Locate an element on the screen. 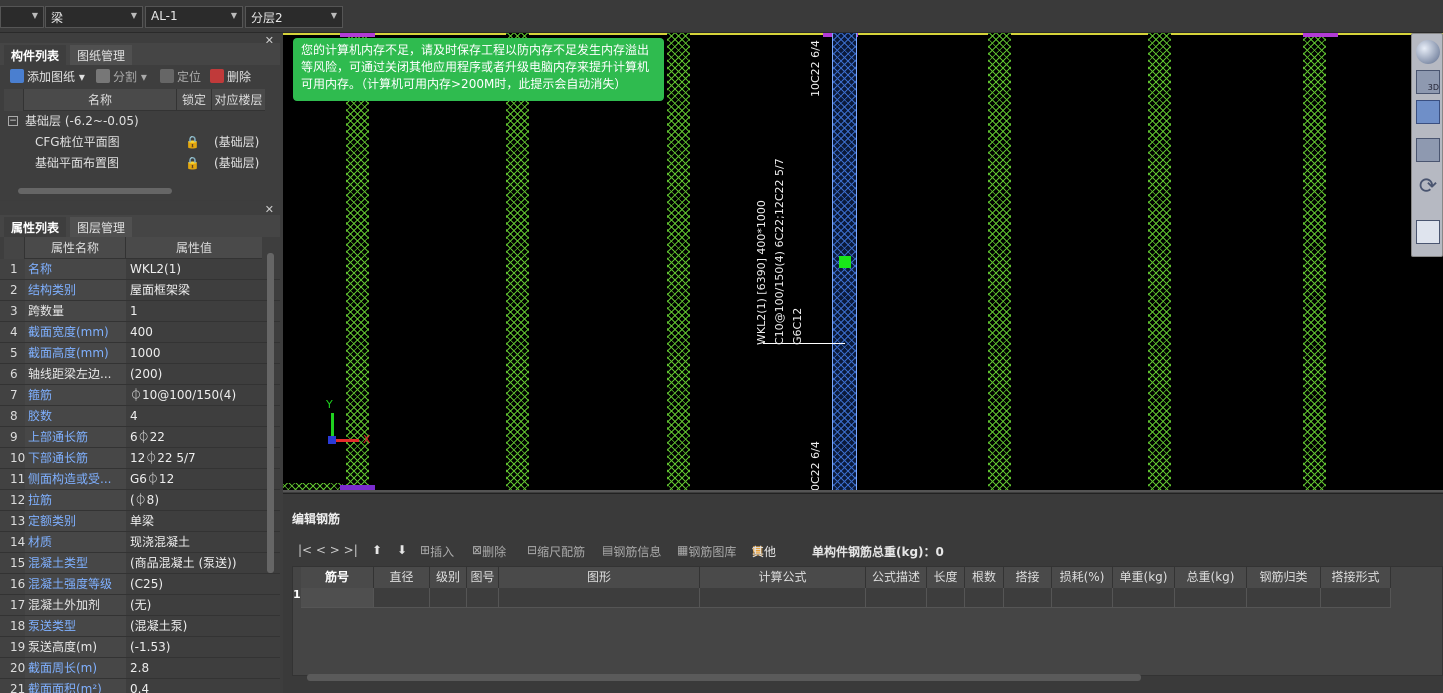 This screenshot has width=1443, height=693. beam-grip-handle is located at coordinates (845, 262).